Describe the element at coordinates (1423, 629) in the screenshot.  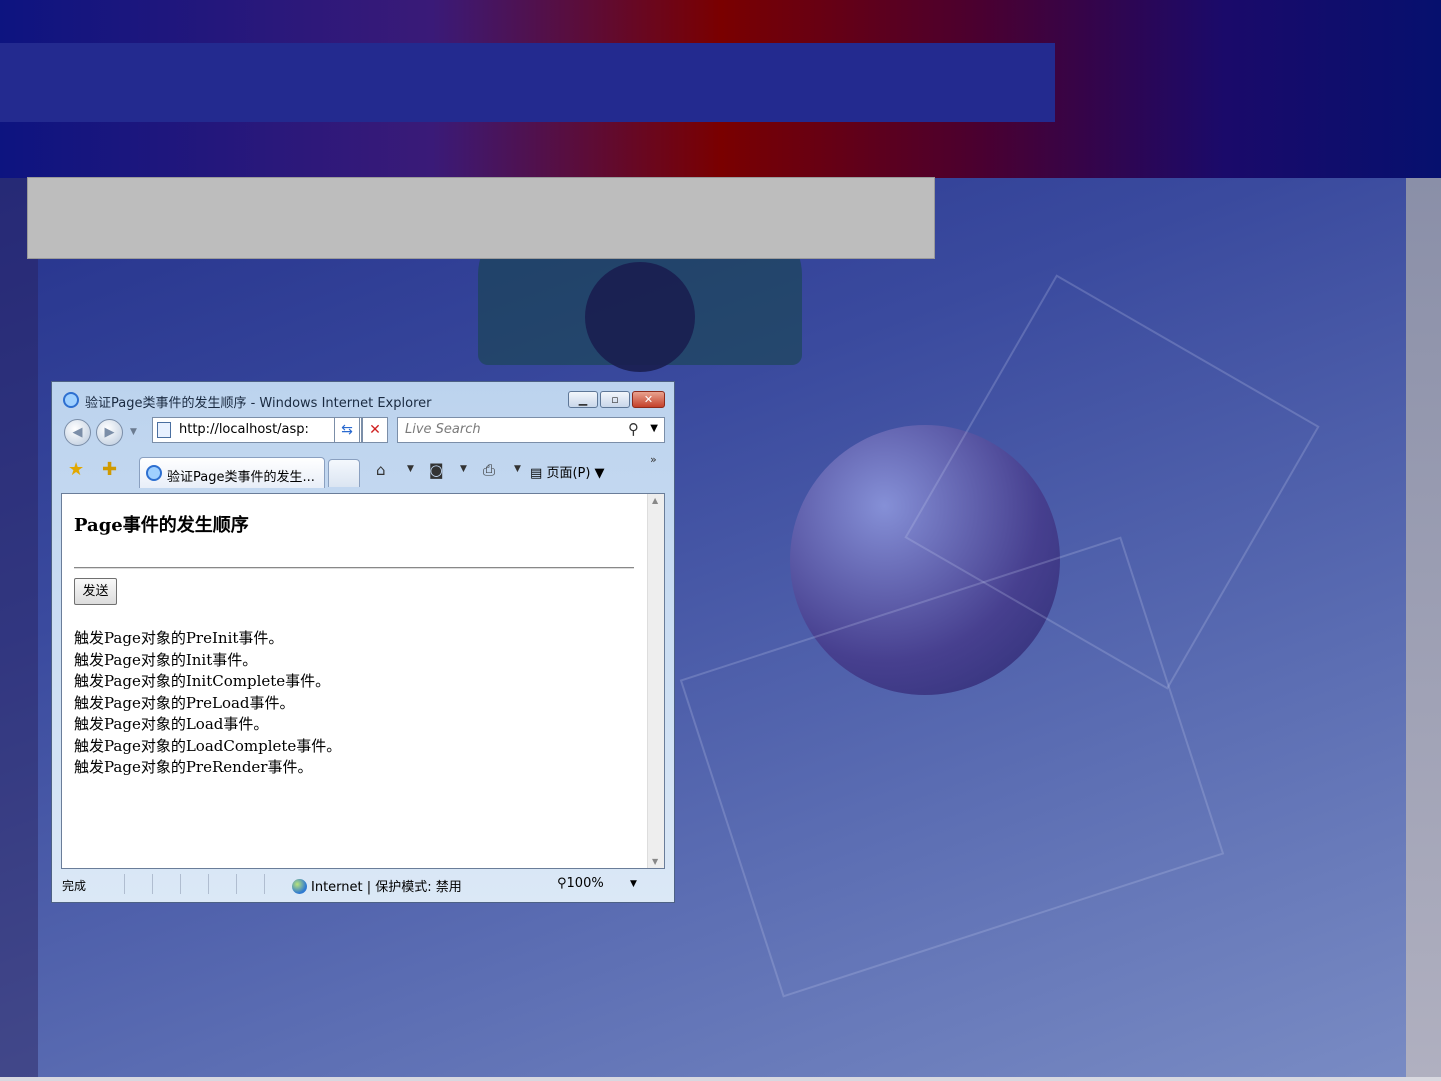
I see `slide-right-strip` at that location.